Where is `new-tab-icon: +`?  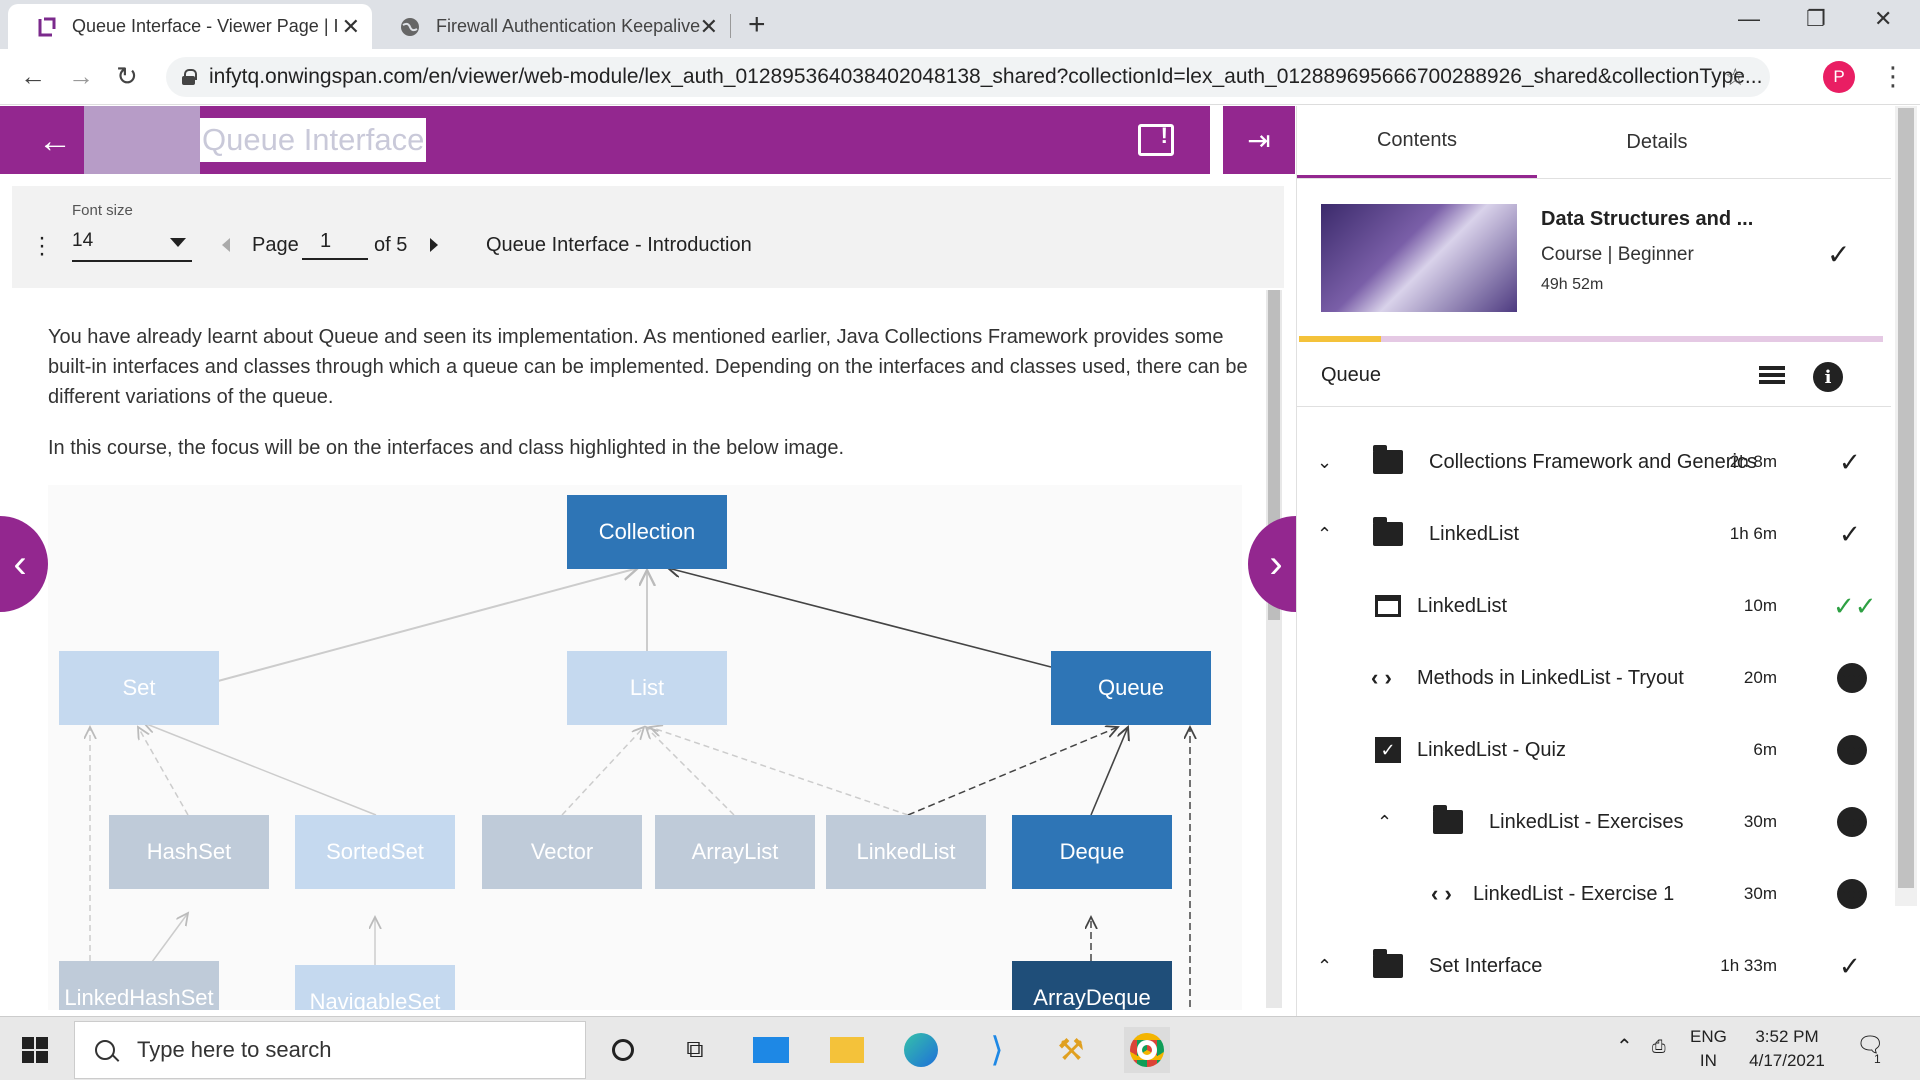 new-tab-icon: + is located at coordinates (757, 25).